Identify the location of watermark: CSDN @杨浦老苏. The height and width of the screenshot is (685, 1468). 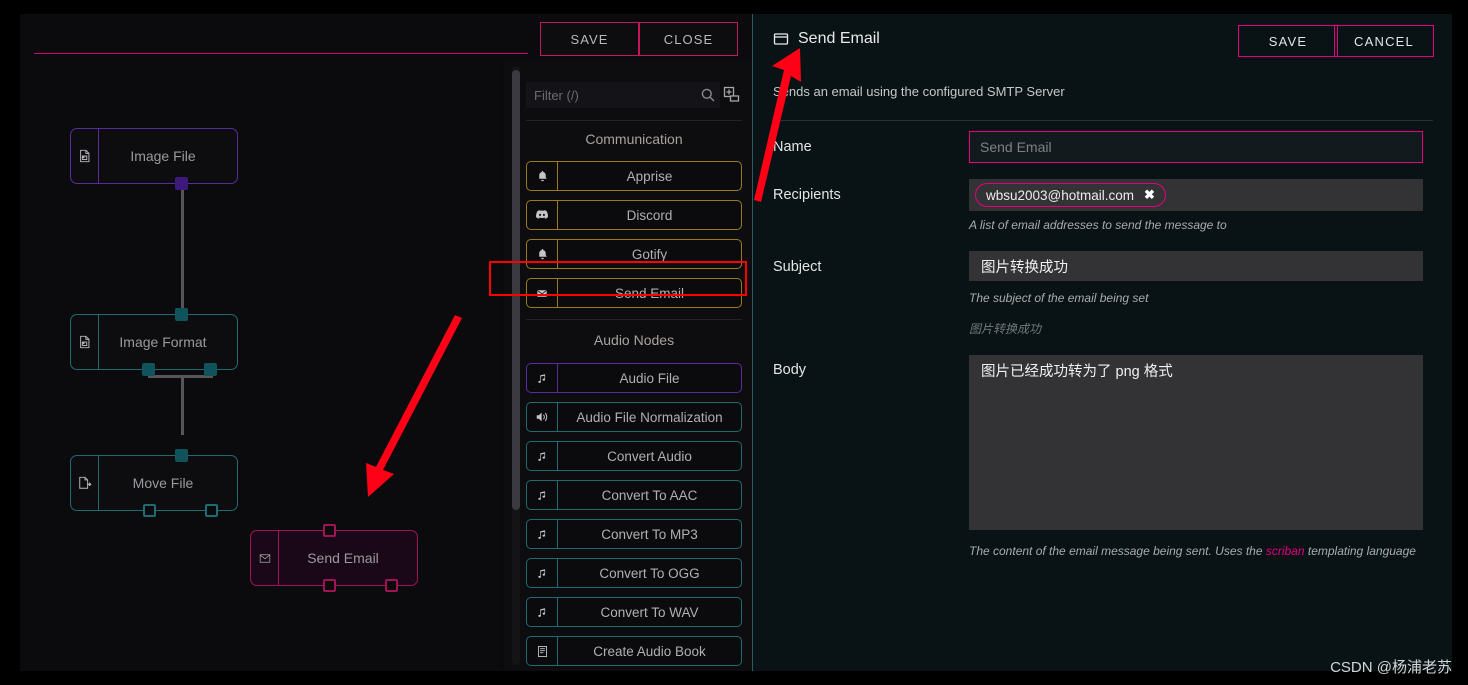
(1391, 667).